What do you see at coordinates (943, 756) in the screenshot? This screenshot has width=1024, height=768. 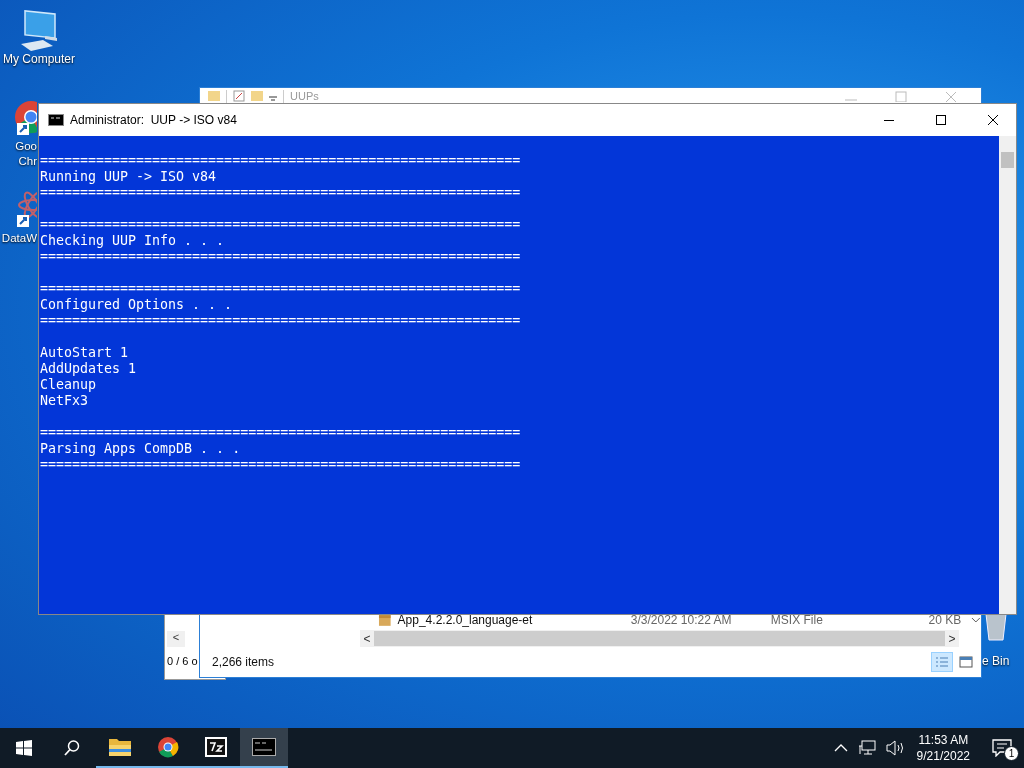 I see `clock-date: 9/21/2022` at bounding box center [943, 756].